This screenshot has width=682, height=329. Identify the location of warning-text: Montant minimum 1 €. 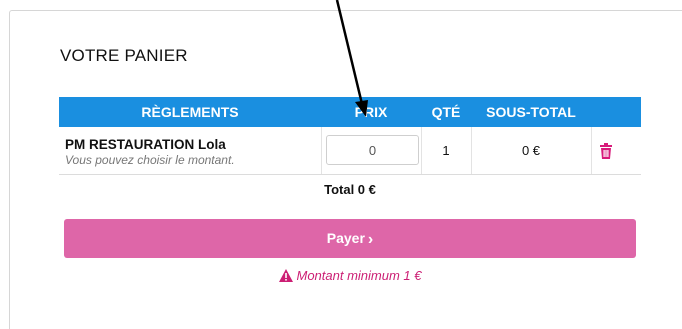
(359, 275).